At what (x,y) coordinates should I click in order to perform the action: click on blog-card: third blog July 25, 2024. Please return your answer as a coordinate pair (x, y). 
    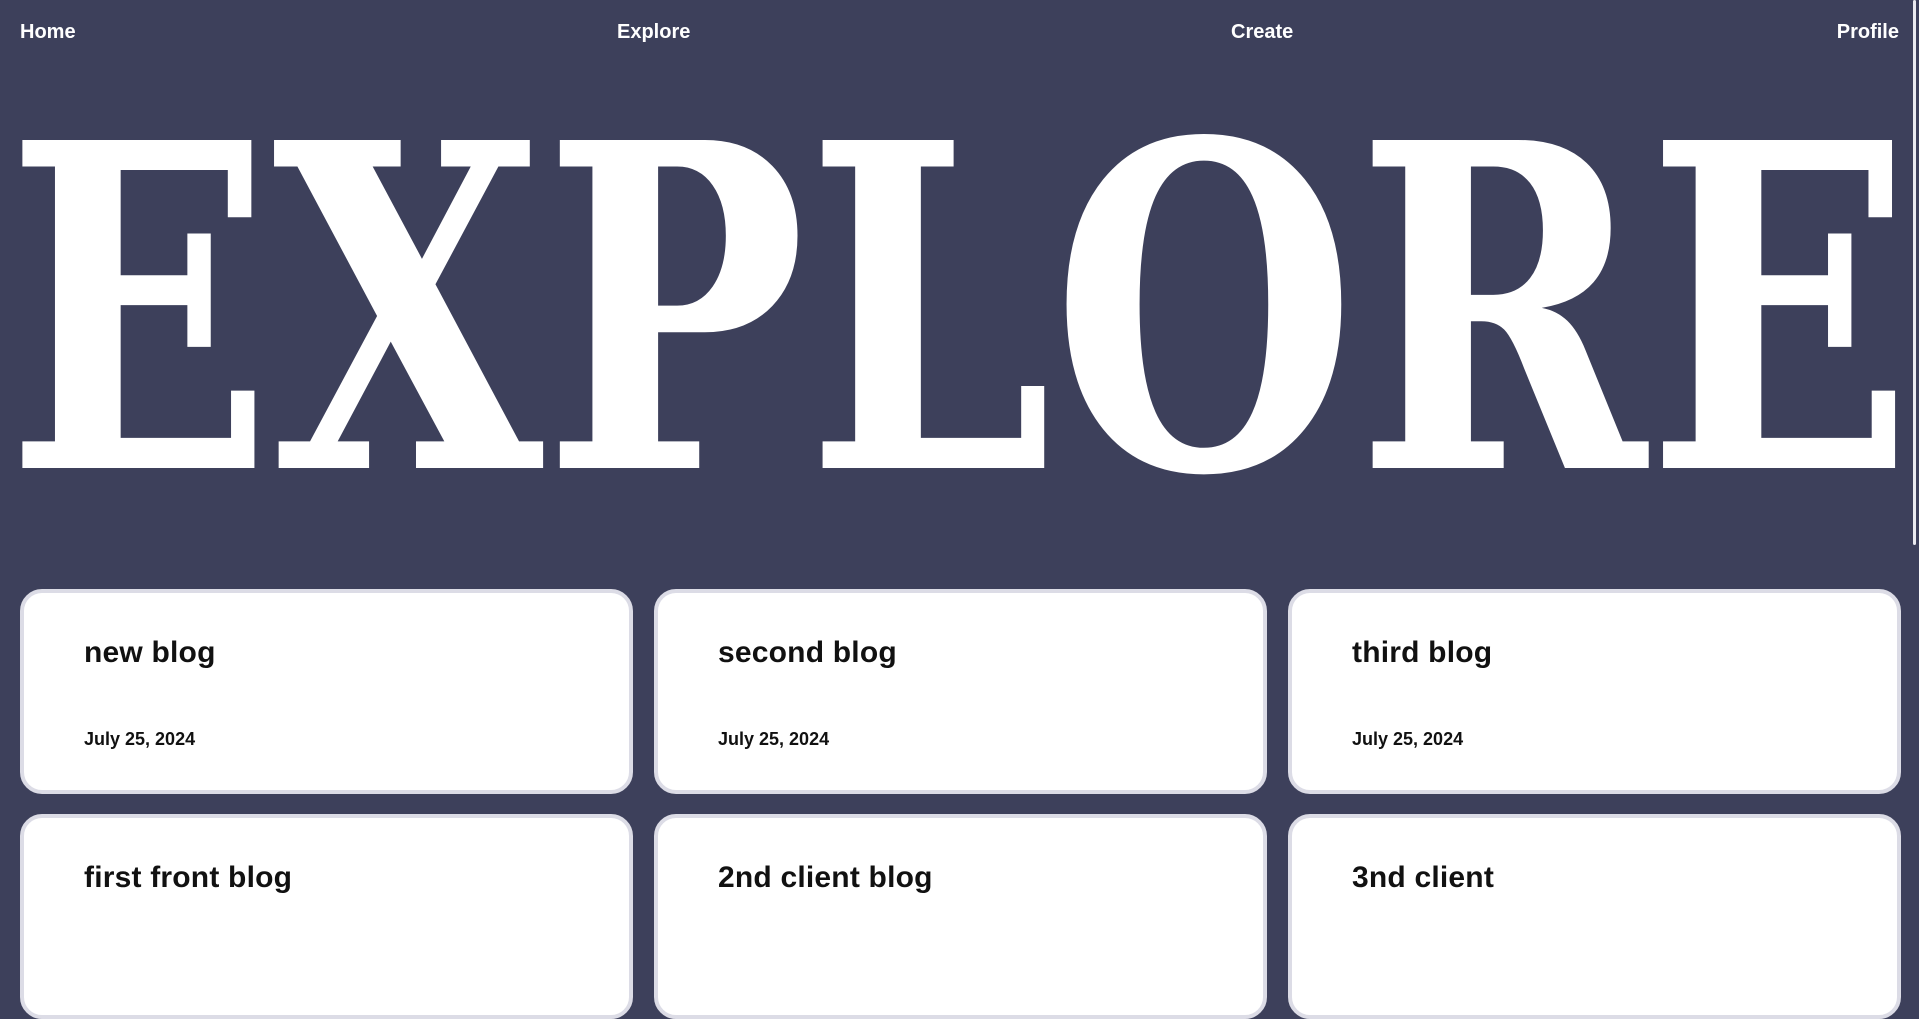
    Looking at the image, I should click on (1594, 691).